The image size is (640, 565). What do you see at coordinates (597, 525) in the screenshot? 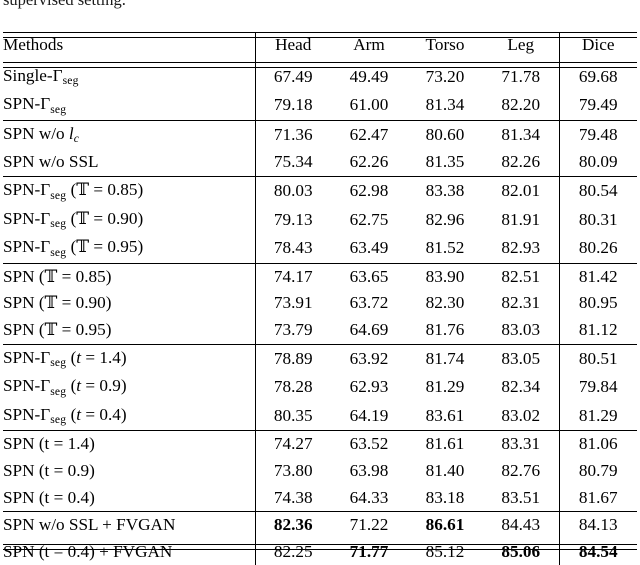
I see `metric-cell-dice: 84.13` at bounding box center [597, 525].